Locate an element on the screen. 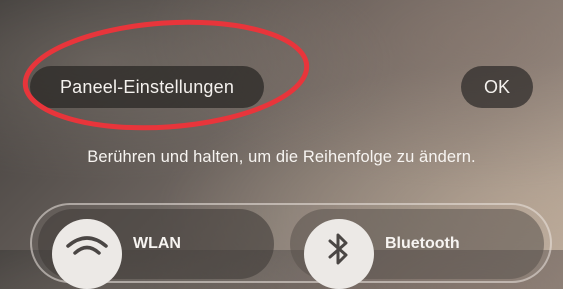 Image resolution: width=563 pixels, height=289 pixels. wifi-icon is located at coordinates (87, 254).